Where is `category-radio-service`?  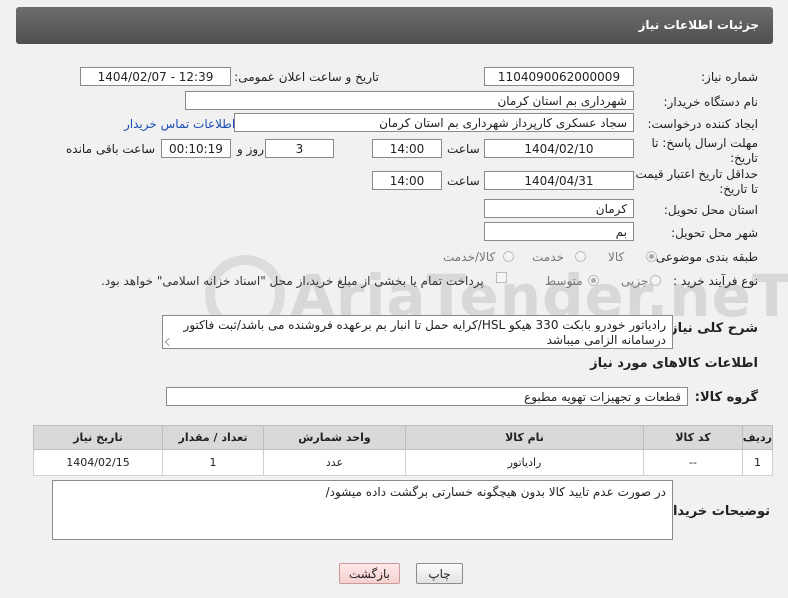 category-radio-service is located at coordinates (580, 256).